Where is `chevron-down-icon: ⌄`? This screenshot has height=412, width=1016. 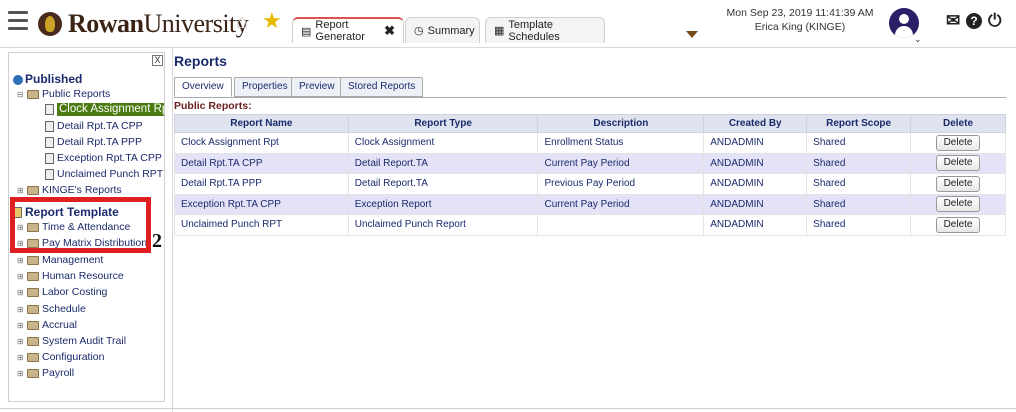 chevron-down-icon: ⌄ is located at coordinates (918, 39).